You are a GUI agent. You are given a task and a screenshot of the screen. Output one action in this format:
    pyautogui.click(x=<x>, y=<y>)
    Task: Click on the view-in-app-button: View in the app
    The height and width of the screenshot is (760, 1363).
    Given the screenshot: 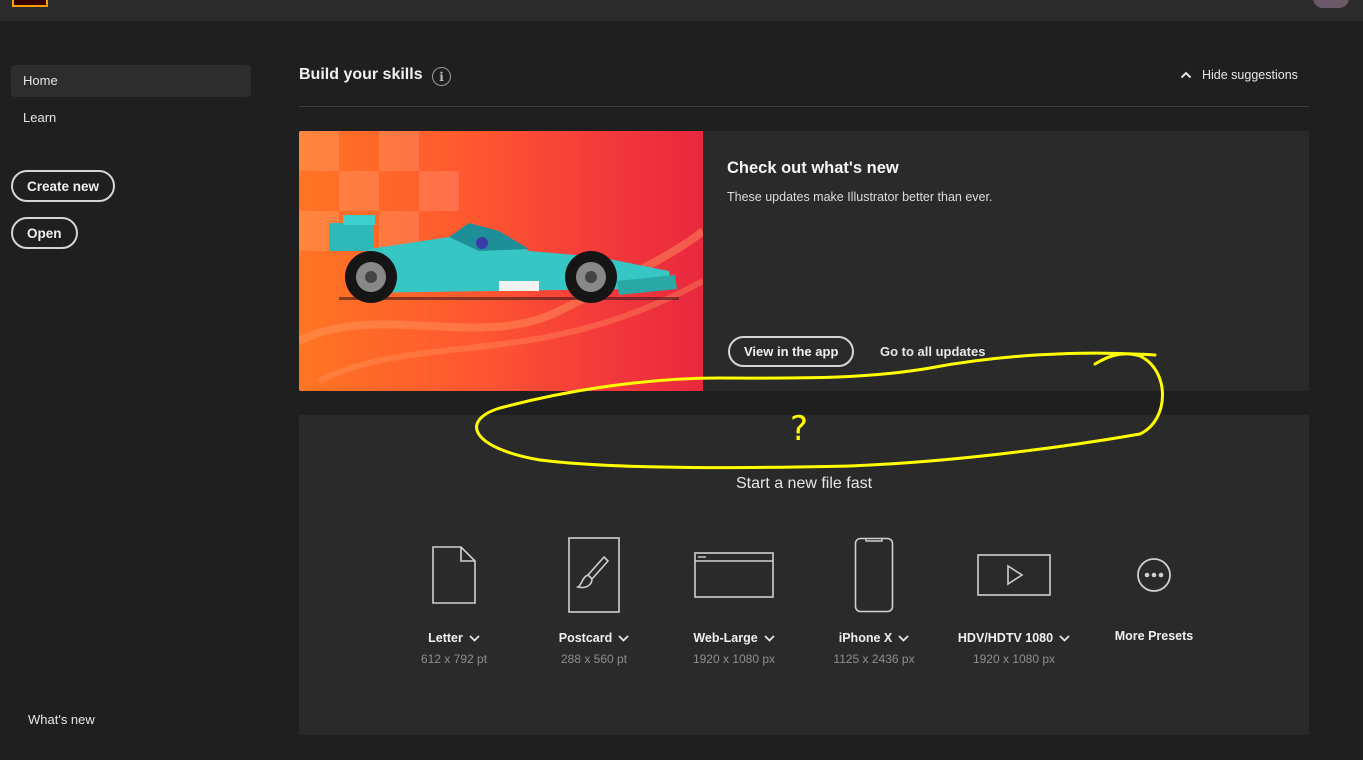 What is the action you would take?
    pyautogui.click(x=791, y=351)
    